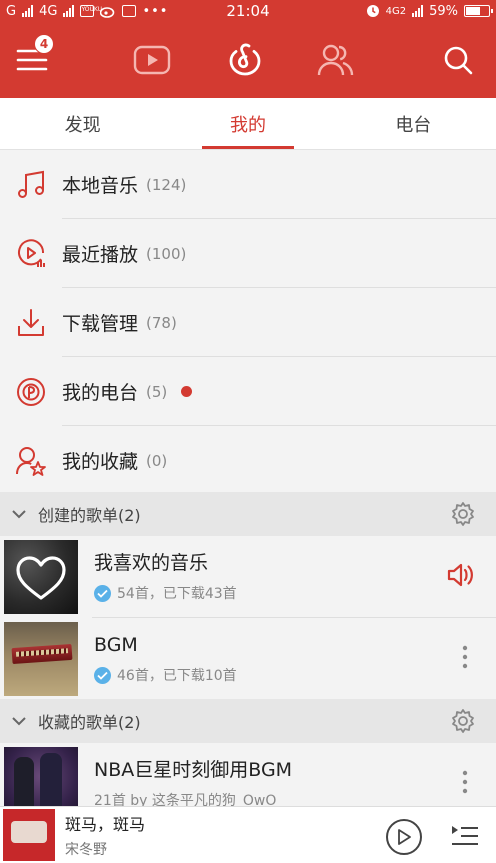 This screenshot has width=496, height=863. What do you see at coordinates (478, 11) in the screenshot?
I see `battery-icon` at bounding box center [478, 11].